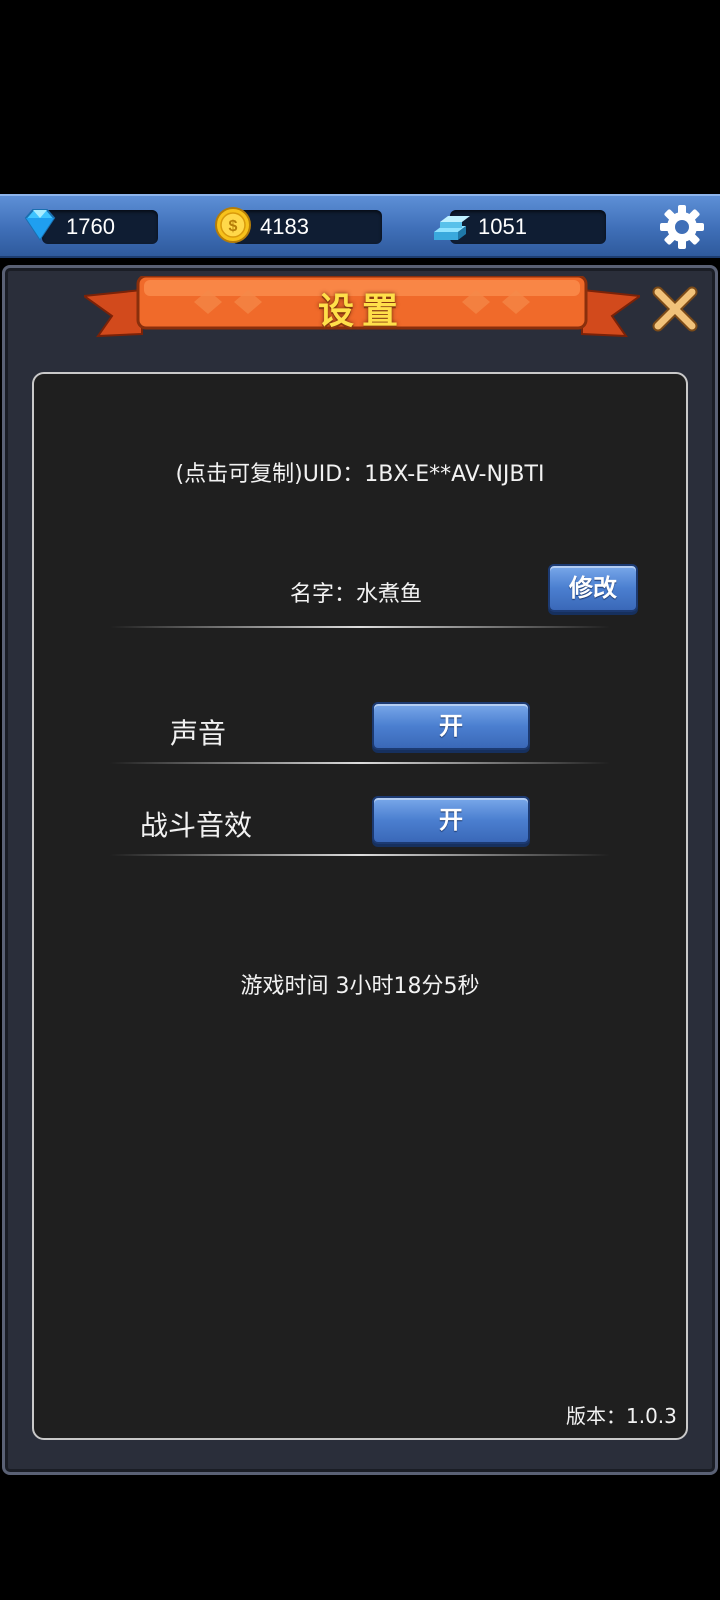  Describe the element at coordinates (593, 588) in the screenshot. I see `edit-name-button: 修改` at that location.